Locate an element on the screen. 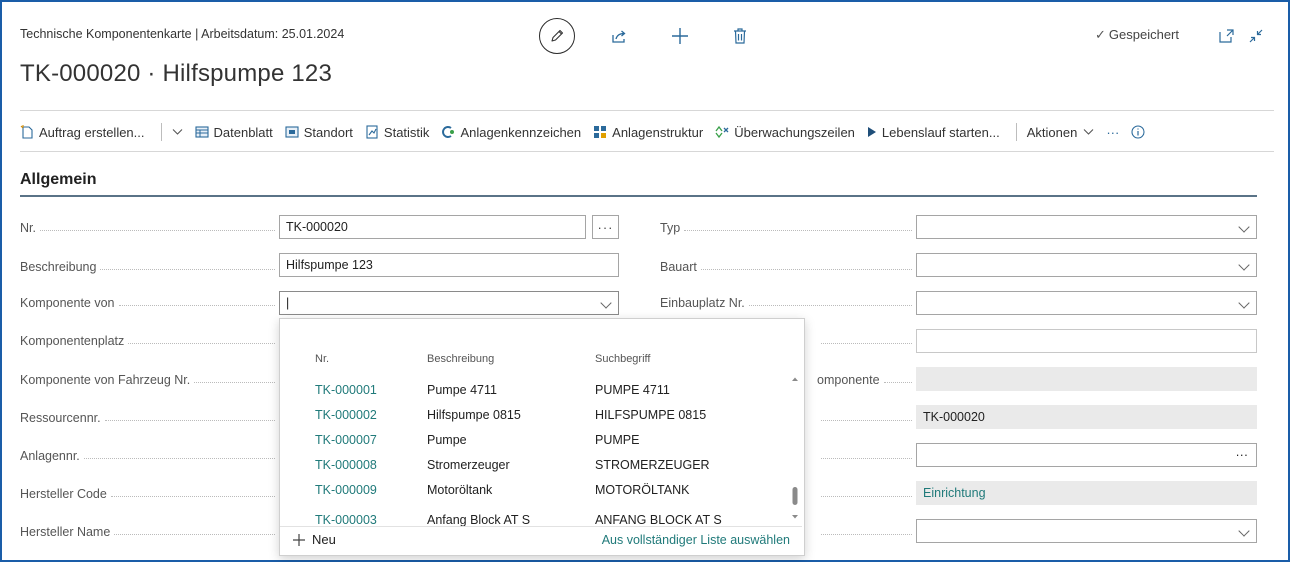 This screenshot has width=1290, height=562. actions-menu: Aktionen is located at coordinates (1061, 132).